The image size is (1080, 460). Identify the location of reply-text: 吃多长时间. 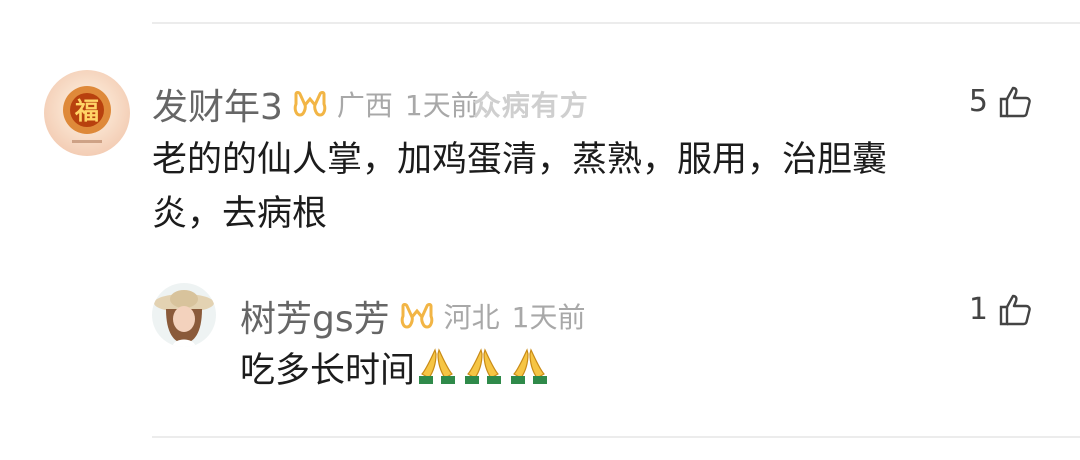
(396, 371).